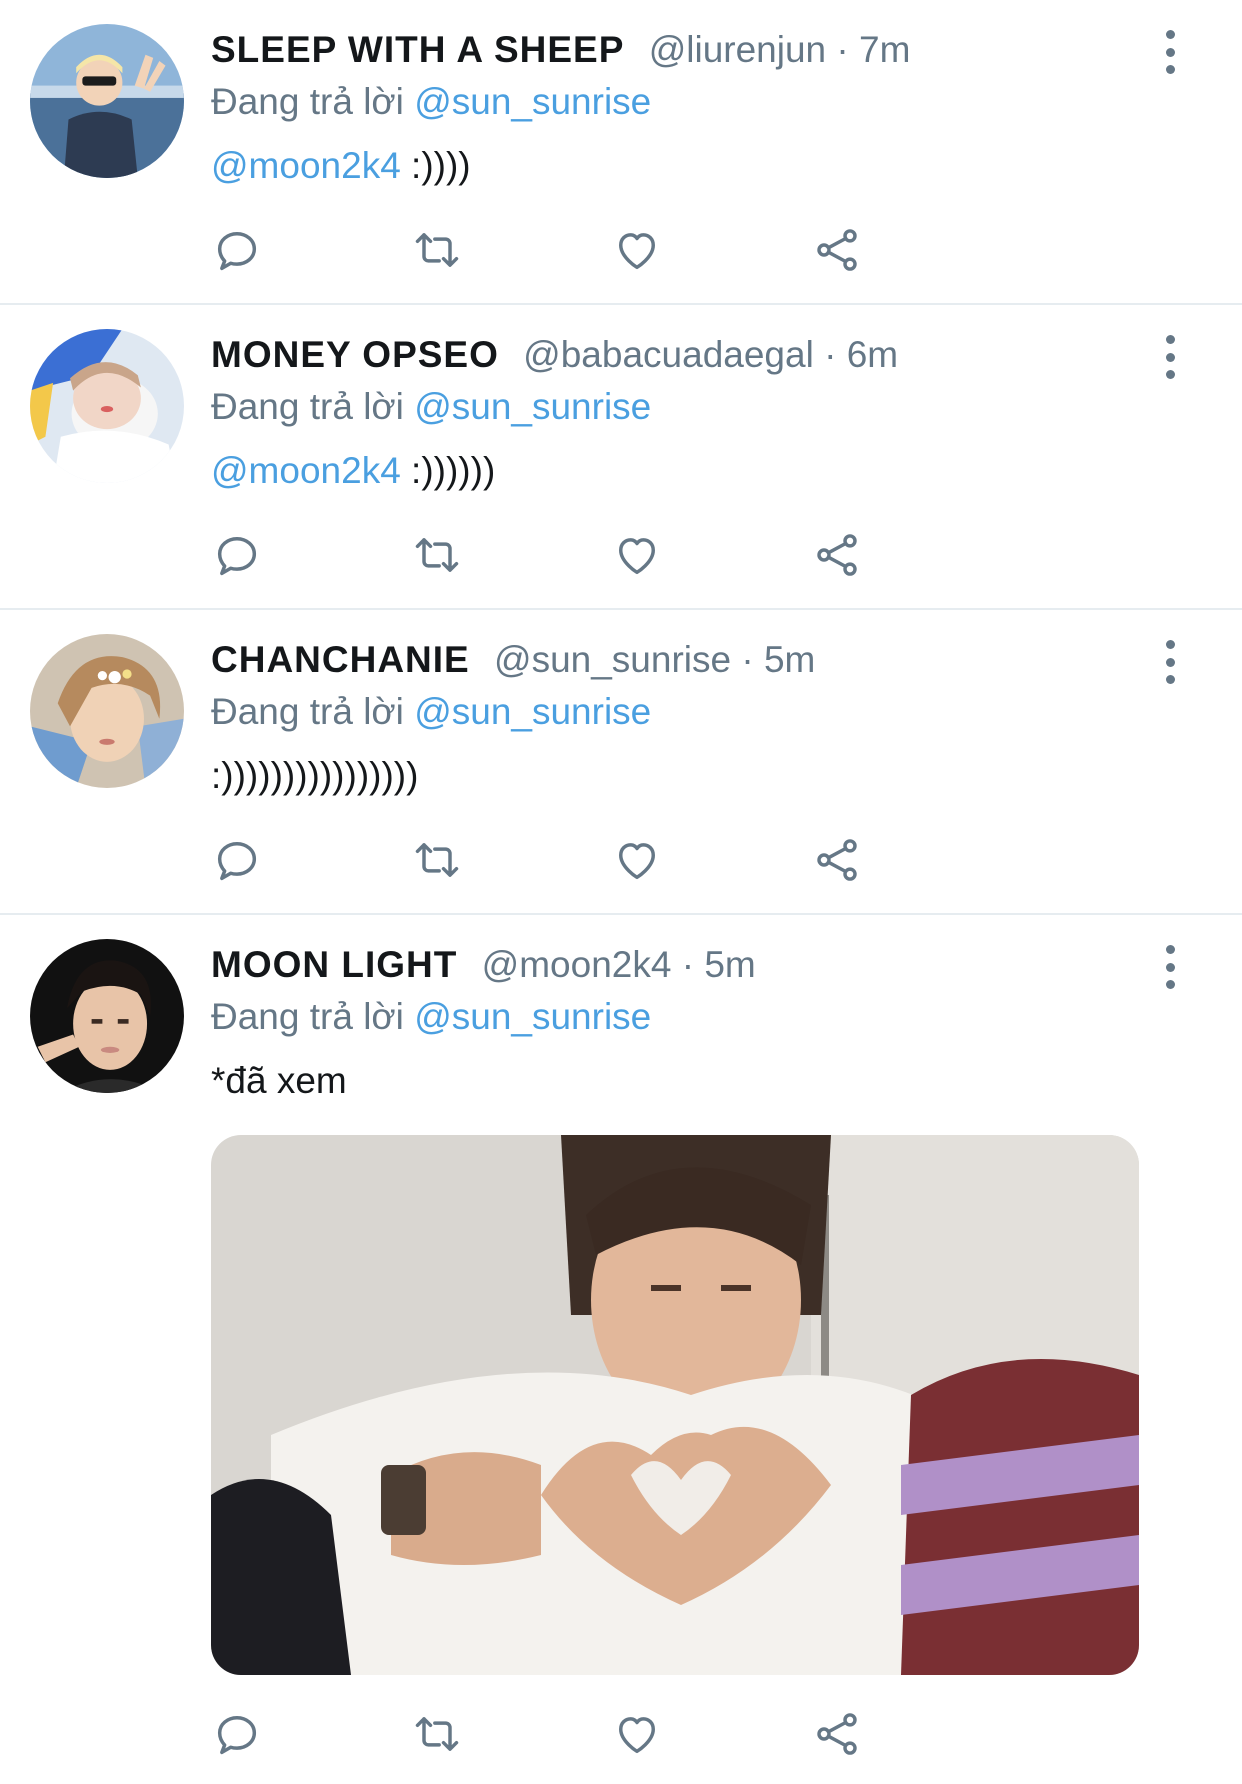 This screenshot has width=1242, height=1784. What do you see at coordinates (737, 49) in the screenshot?
I see `username: @liurenjun` at bounding box center [737, 49].